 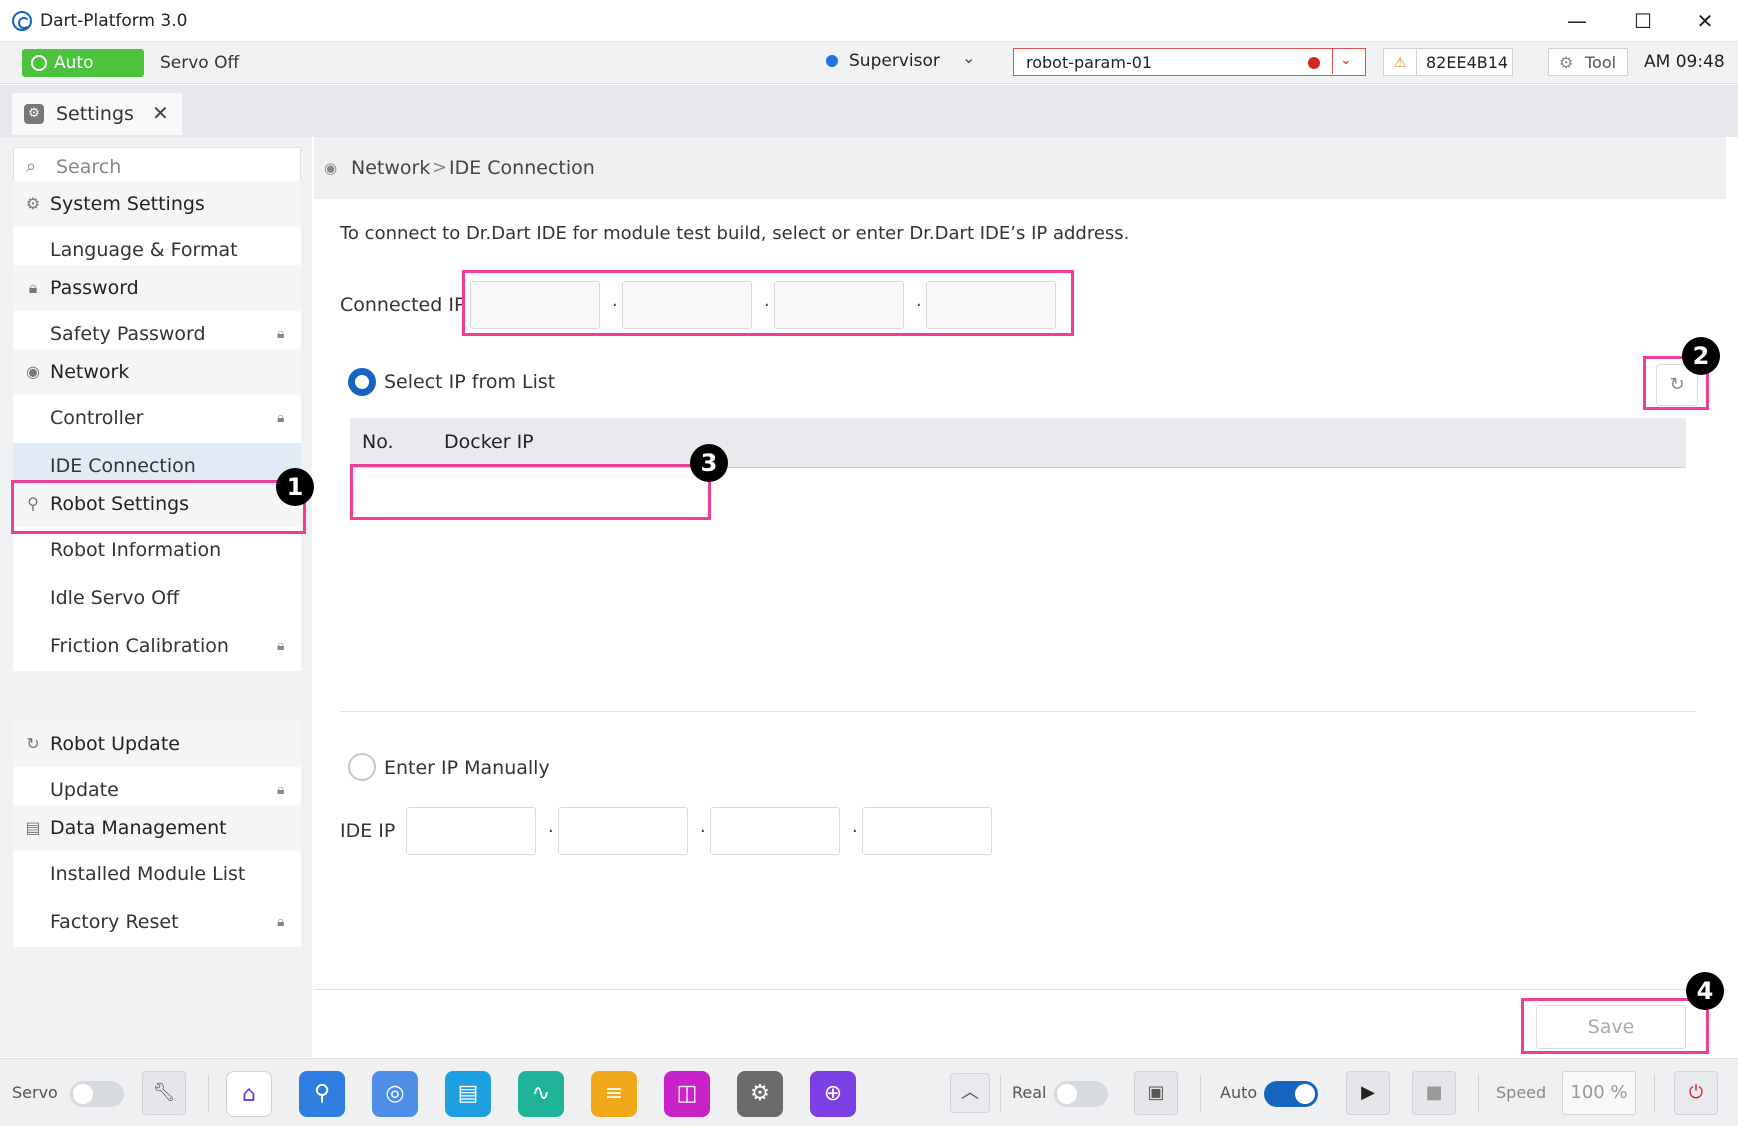 I want to click on section-divider, so click(x=1018, y=711).